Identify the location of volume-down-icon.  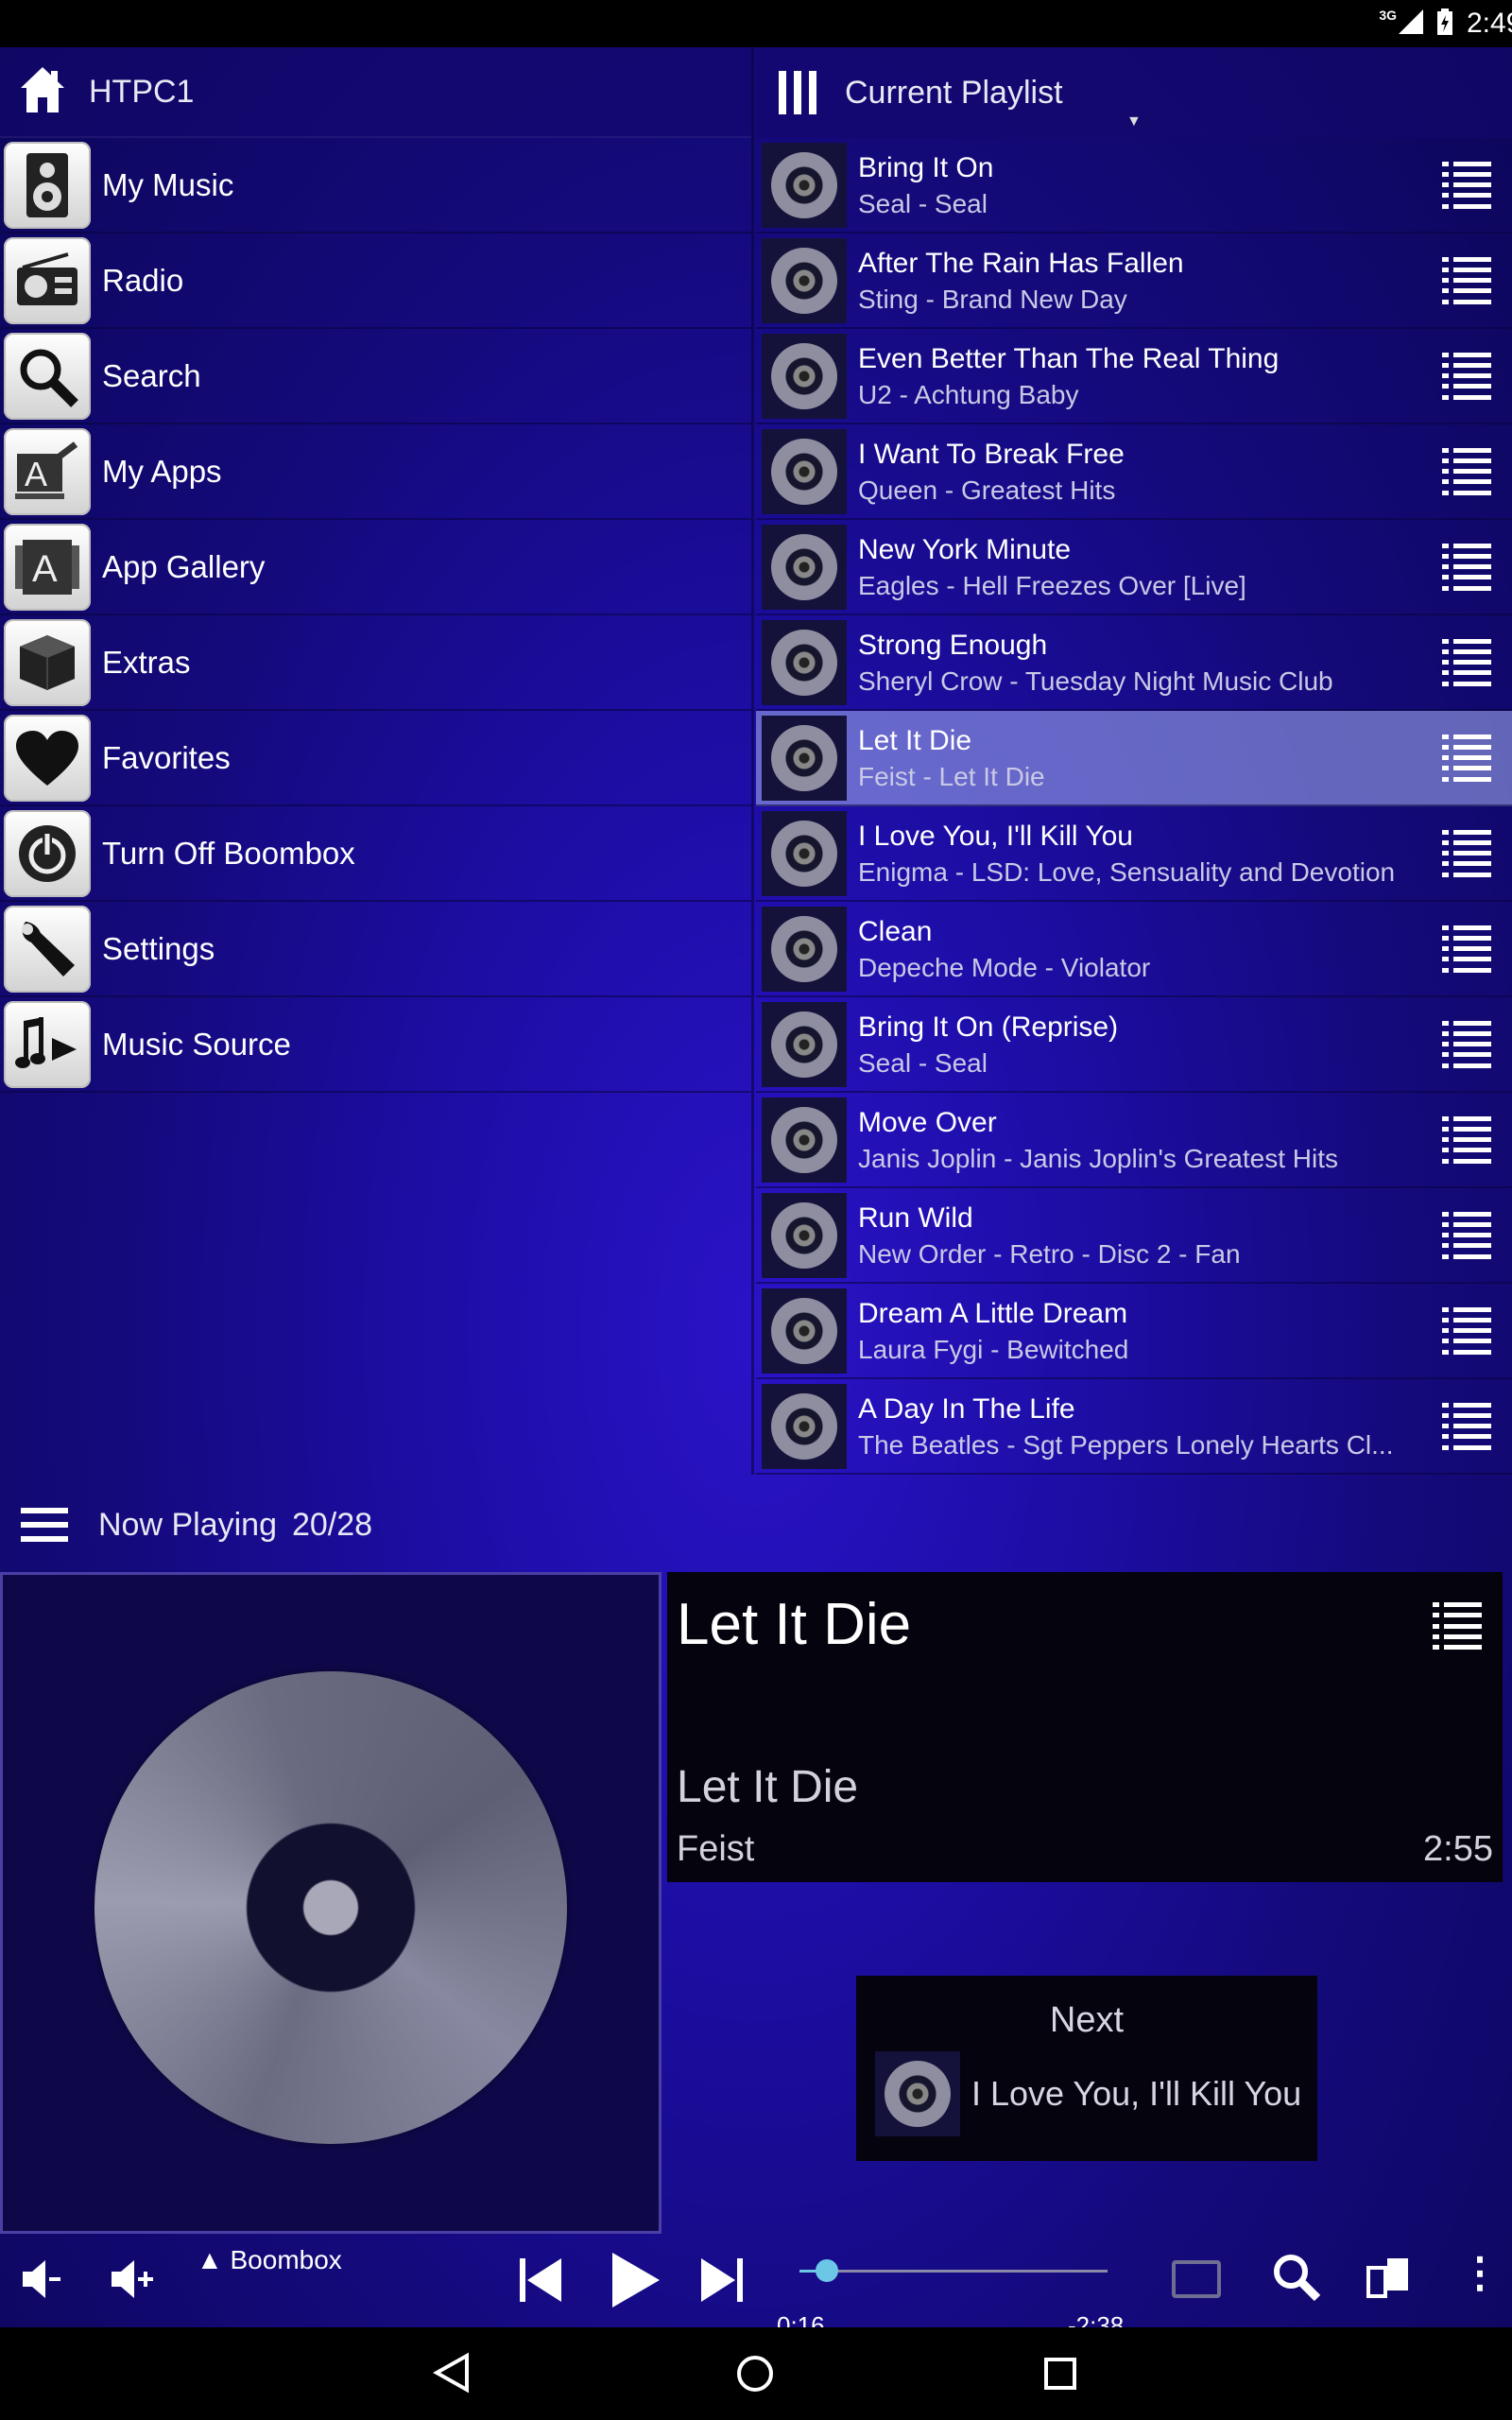
(41, 2284).